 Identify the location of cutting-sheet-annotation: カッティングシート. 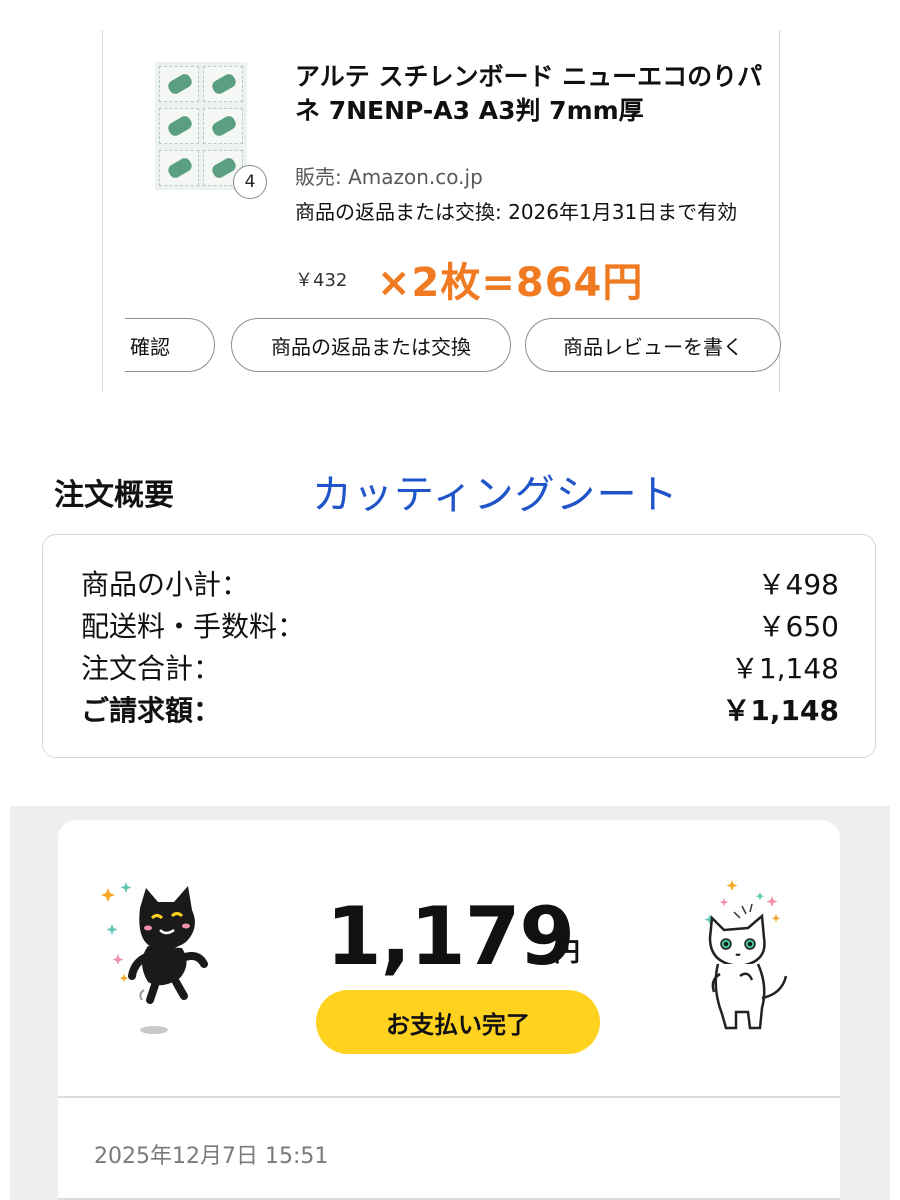
(495, 495).